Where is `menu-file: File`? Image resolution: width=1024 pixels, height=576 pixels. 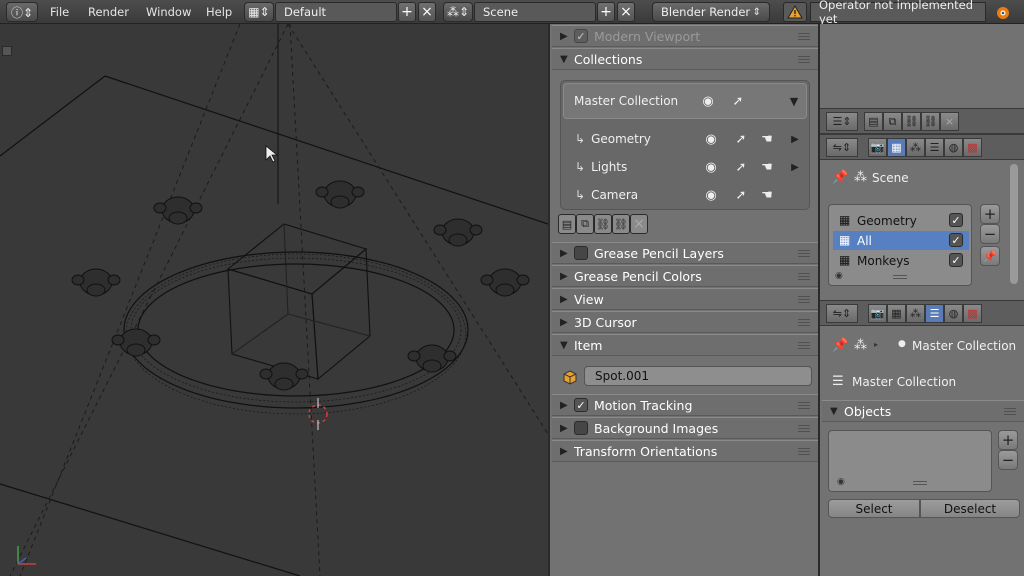 menu-file: File is located at coordinates (59, 12).